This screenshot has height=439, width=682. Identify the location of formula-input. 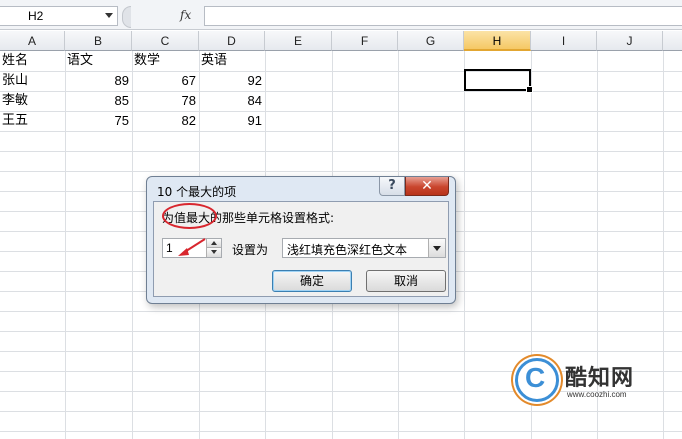
(443, 16).